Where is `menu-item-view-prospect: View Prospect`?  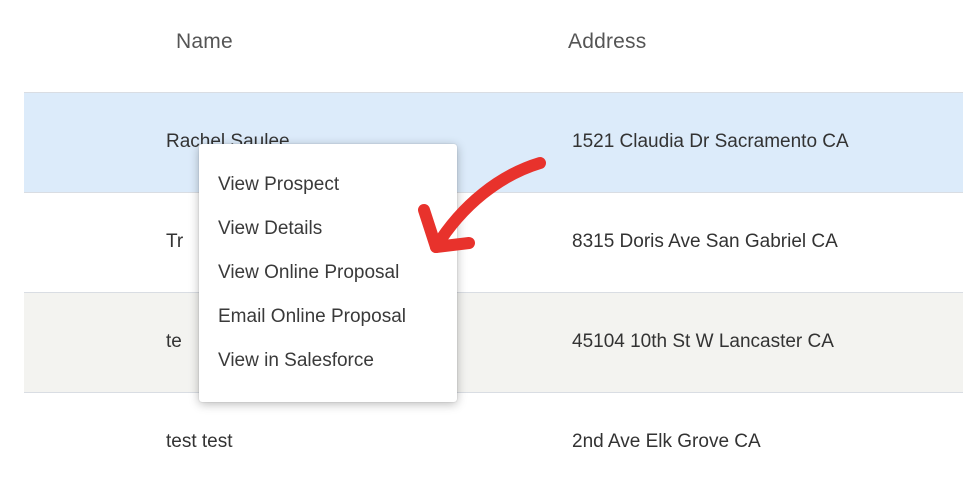
menu-item-view-prospect: View Prospect is located at coordinates (328, 192).